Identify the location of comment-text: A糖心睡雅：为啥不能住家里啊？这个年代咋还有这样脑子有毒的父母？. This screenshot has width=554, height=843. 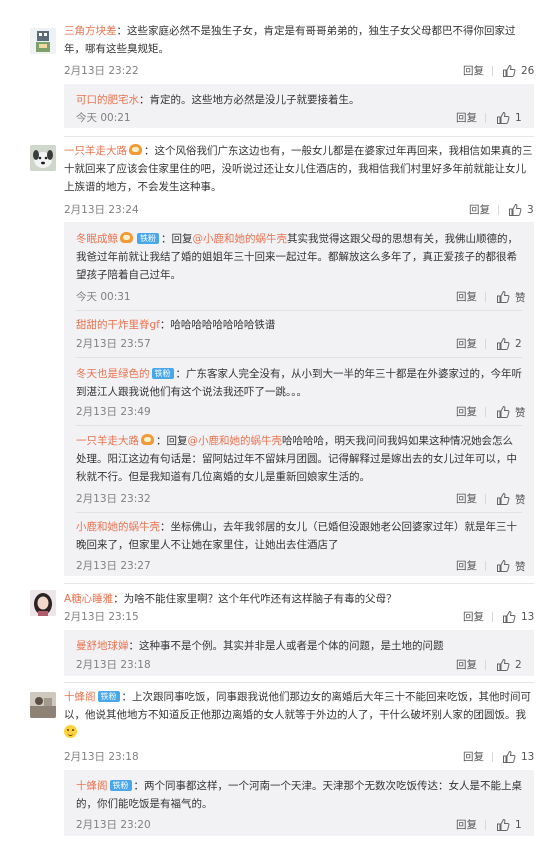
(230, 599).